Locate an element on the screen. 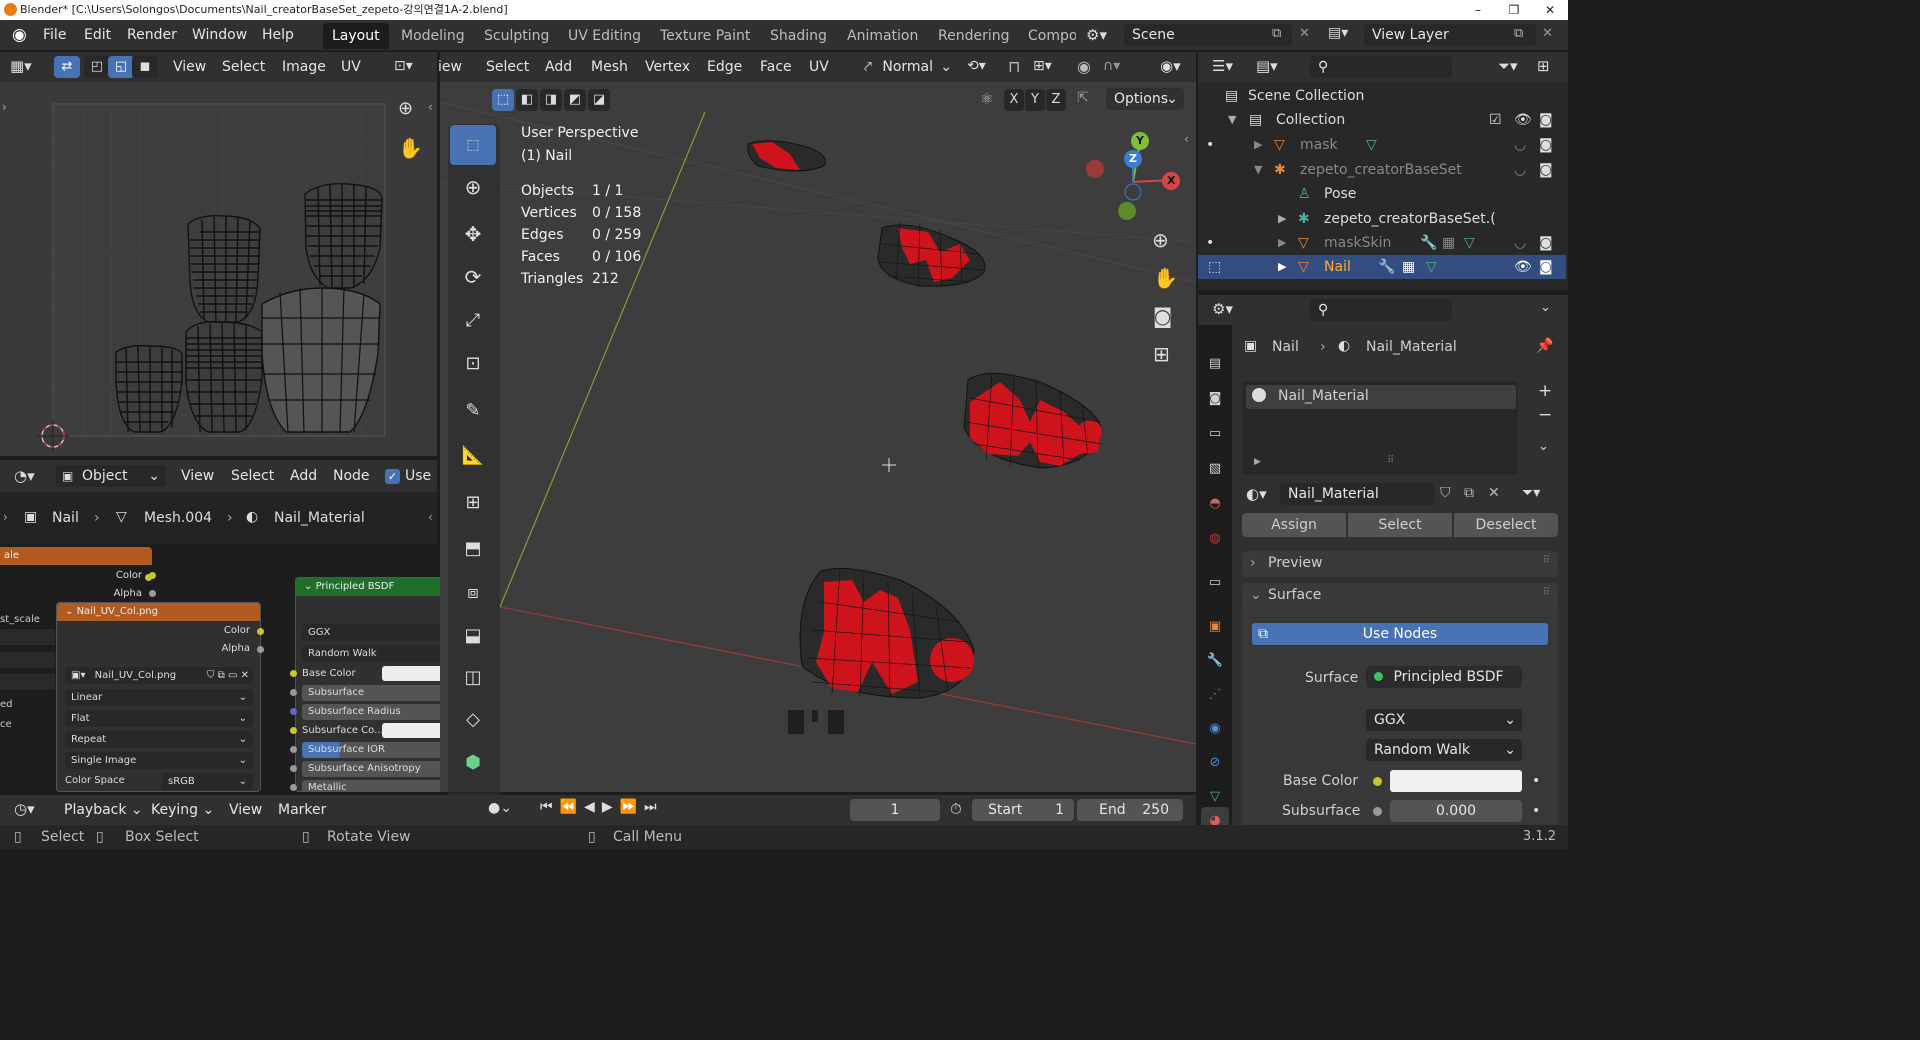  material-slot-item: Nail_Material is located at coordinates (1381, 397).